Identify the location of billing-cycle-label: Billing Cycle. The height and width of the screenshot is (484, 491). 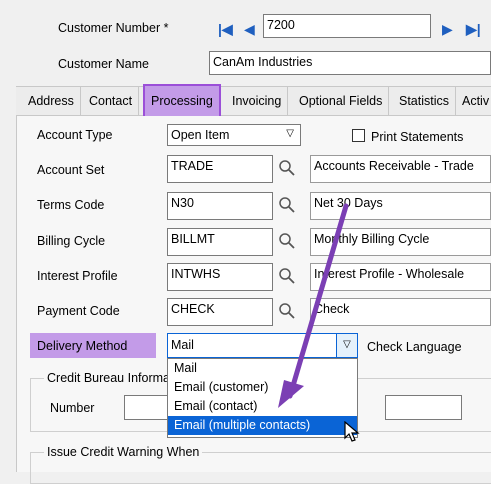
(71, 241).